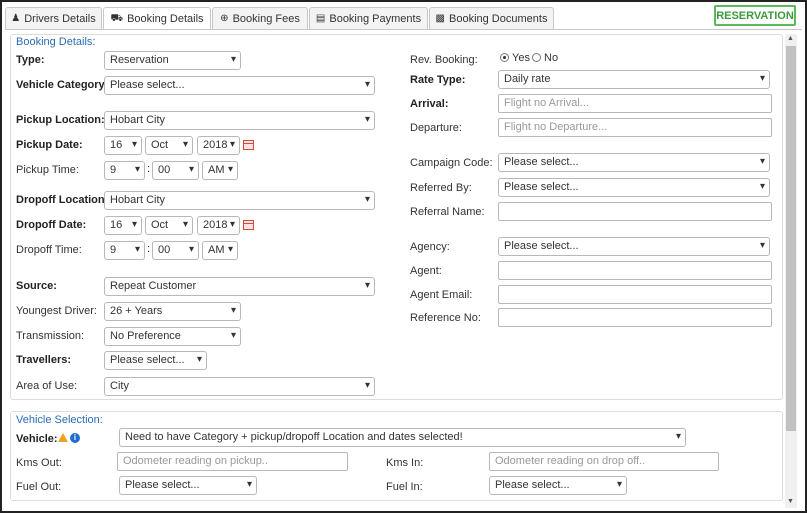  What do you see at coordinates (504, 57) in the screenshot?
I see `rev-booking-yes-radio` at bounding box center [504, 57].